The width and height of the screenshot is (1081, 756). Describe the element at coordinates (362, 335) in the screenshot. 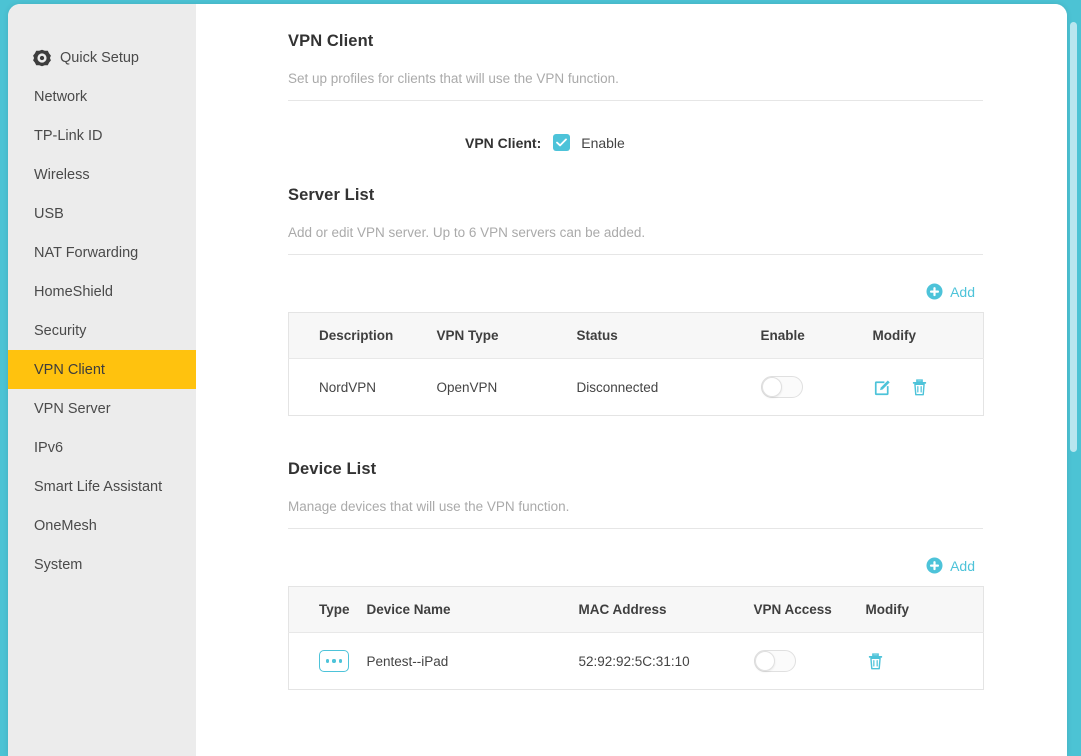

I see `column-header-description: Description` at that location.